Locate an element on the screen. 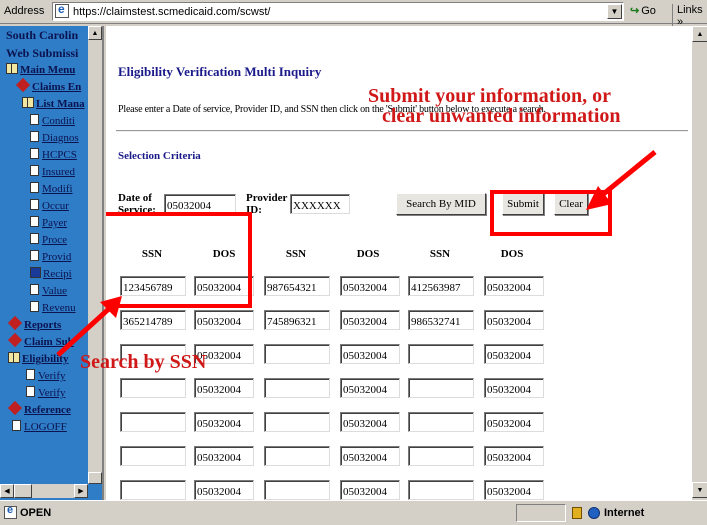 This screenshot has height=525, width=707. dos-input-row5-col3 is located at coordinates (514, 422).